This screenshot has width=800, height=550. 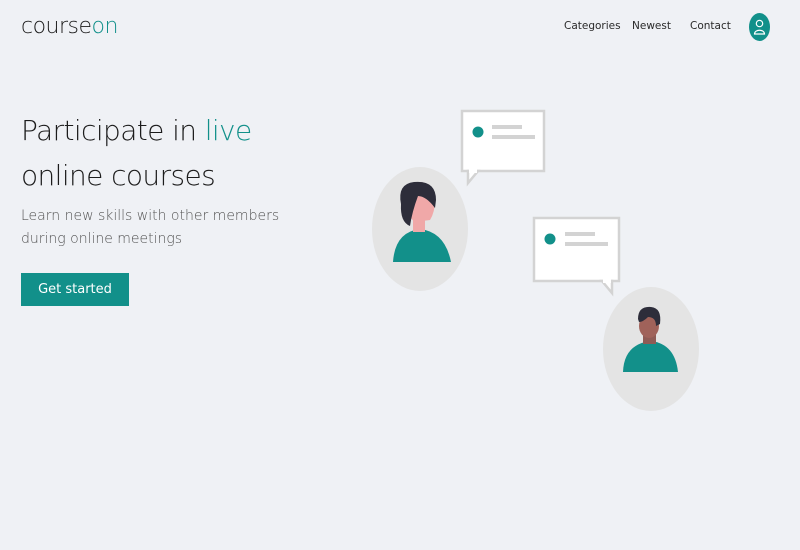 I want to click on user-icon, so click(x=759, y=27).